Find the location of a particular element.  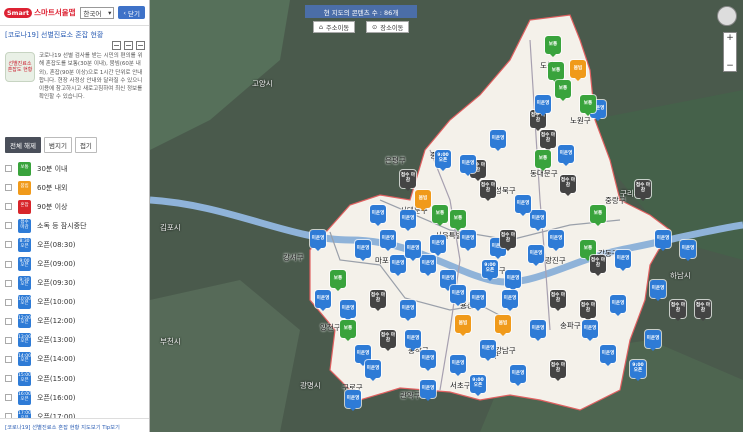

tab-legend: 범지기 is located at coordinates (58, 145).